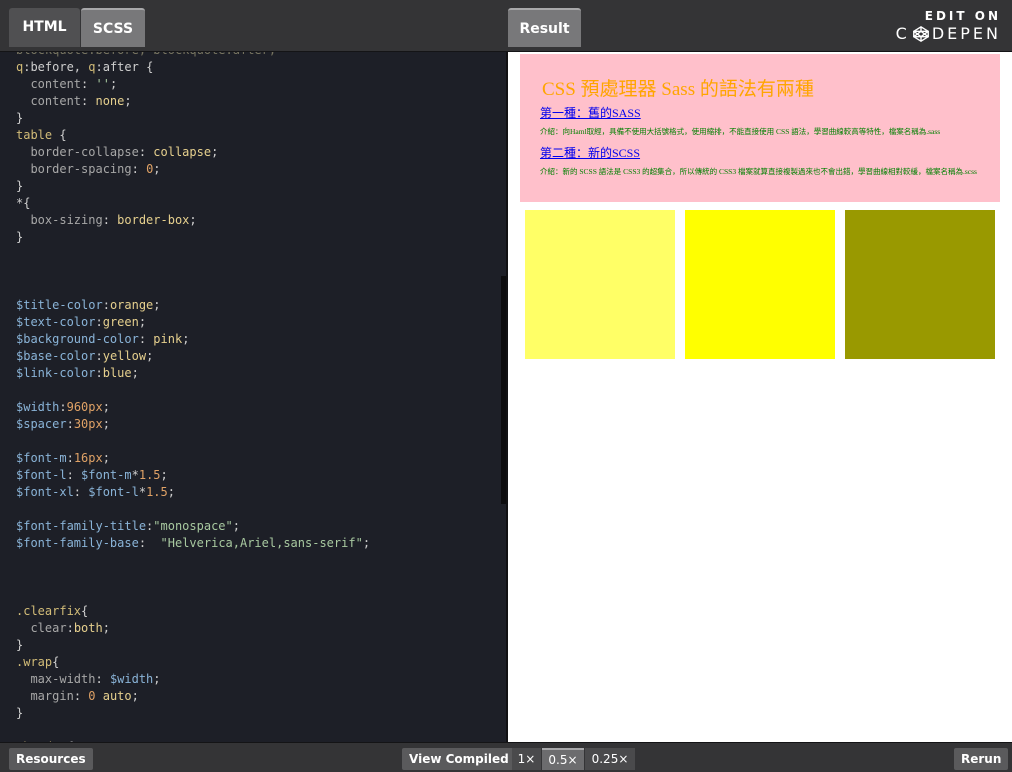  What do you see at coordinates (193, 662) in the screenshot?
I see `code-line: .wrap{` at bounding box center [193, 662].